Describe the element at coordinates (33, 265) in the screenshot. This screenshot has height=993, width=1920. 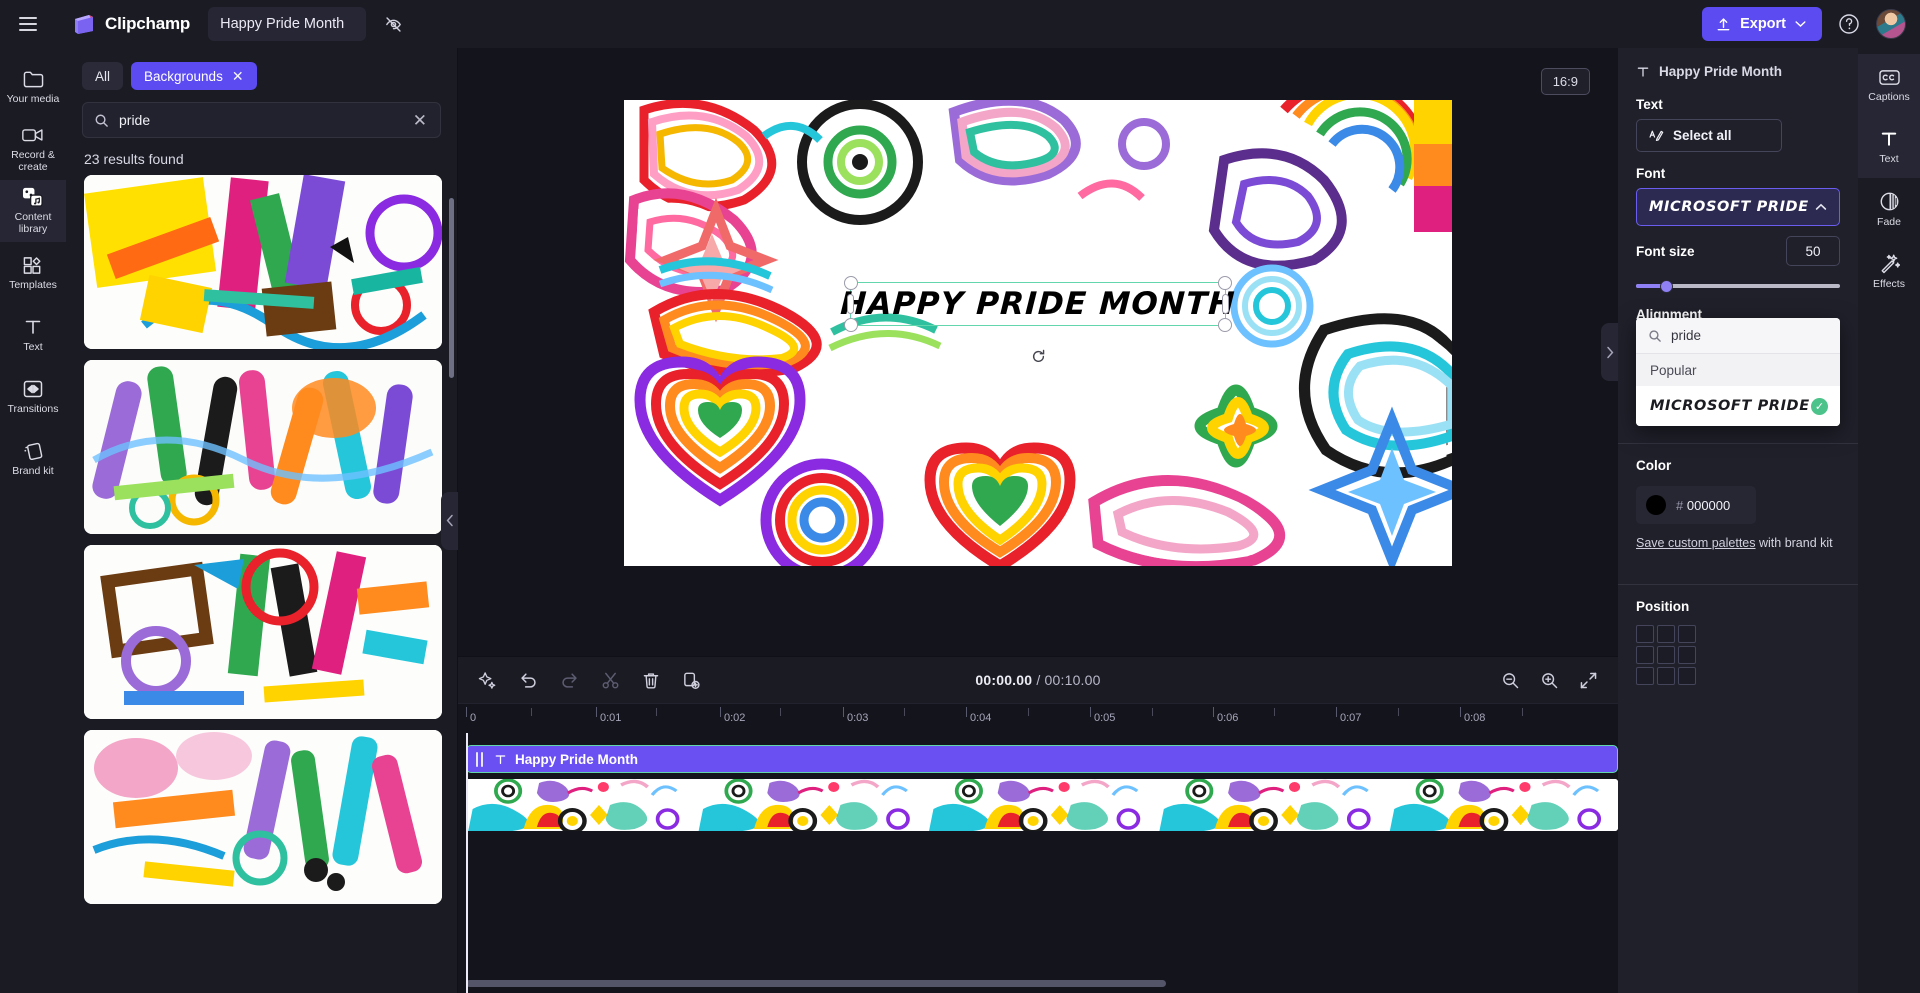
I see `templates-icon` at that location.